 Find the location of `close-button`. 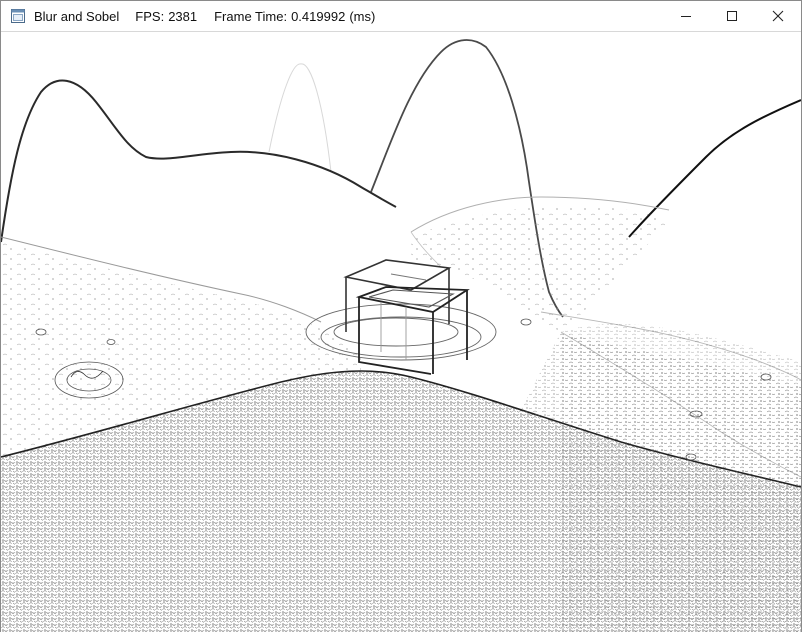

close-button is located at coordinates (778, 16).